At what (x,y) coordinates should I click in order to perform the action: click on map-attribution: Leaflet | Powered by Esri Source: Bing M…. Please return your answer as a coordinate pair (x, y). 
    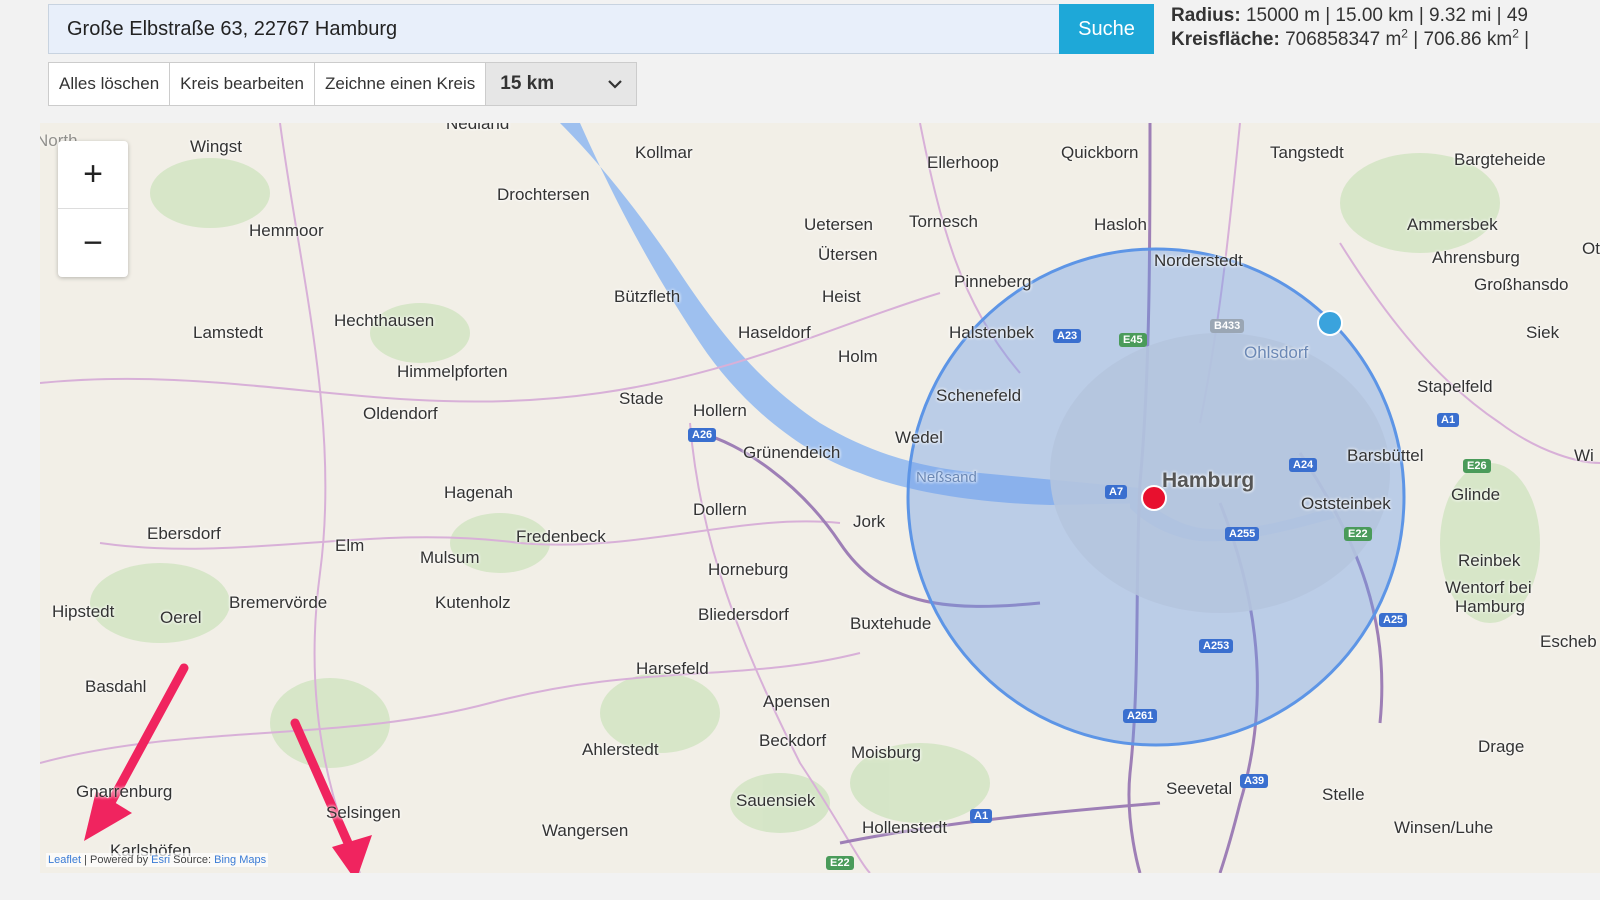
    Looking at the image, I should click on (157, 860).